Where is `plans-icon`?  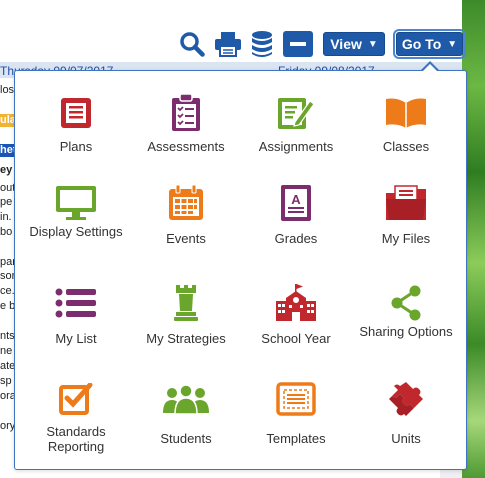
plans-icon is located at coordinates (76, 113).